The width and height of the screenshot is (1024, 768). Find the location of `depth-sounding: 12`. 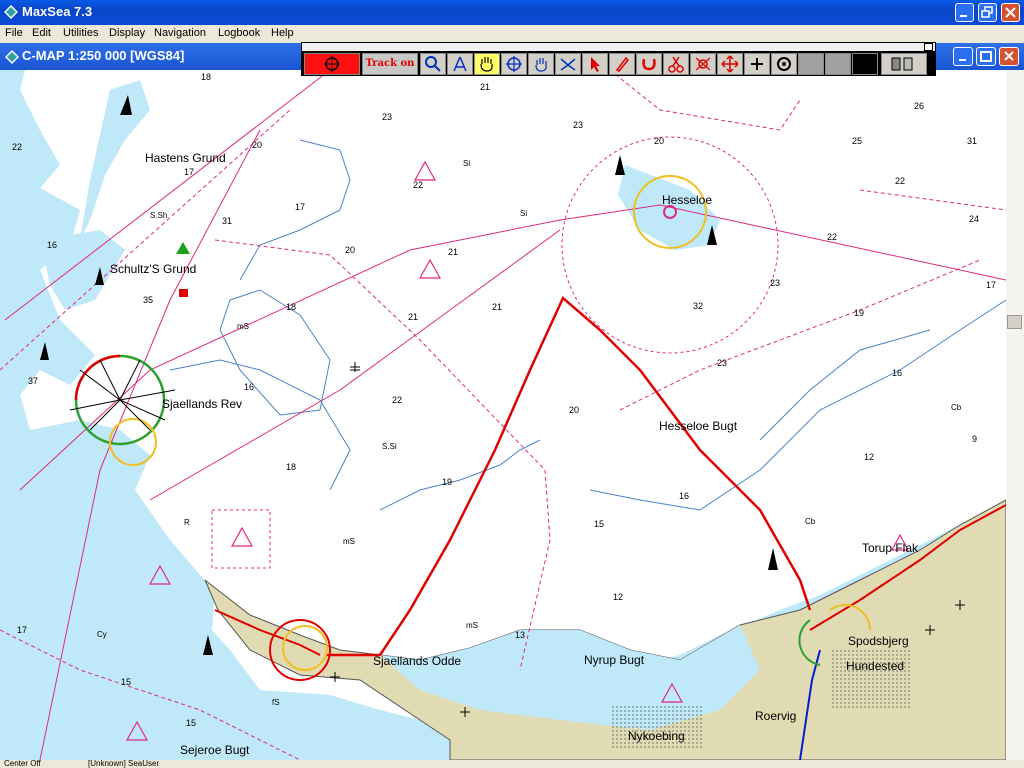

depth-sounding: 12 is located at coordinates (869, 457).